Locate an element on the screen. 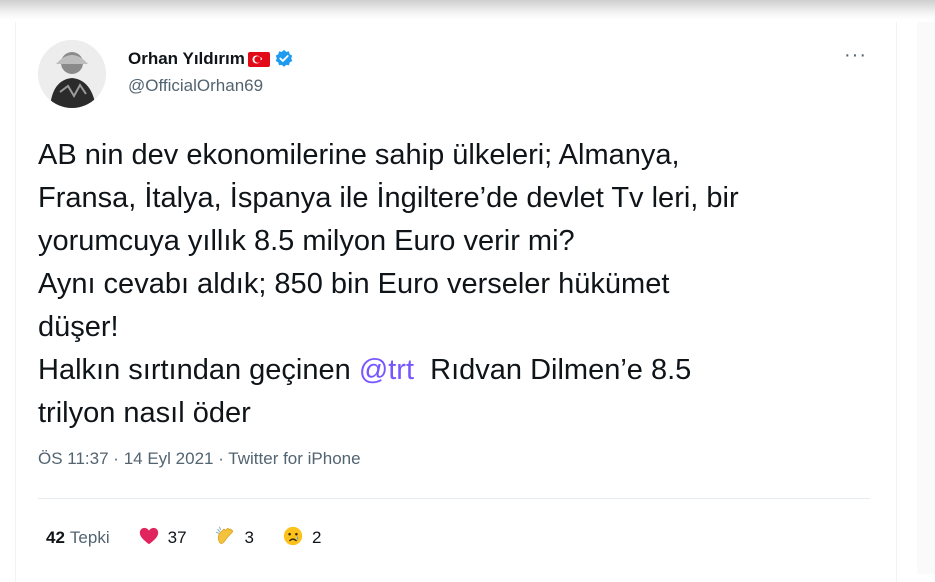 Image resolution: width=935 pixels, height=582 pixels. reaction-count: 37 is located at coordinates (177, 537).